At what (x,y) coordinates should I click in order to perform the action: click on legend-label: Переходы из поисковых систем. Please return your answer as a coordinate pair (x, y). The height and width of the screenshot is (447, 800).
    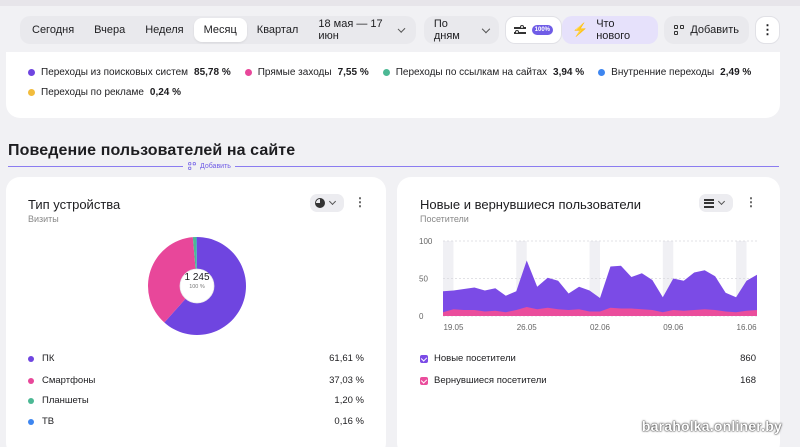
    Looking at the image, I should click on (115, 72).